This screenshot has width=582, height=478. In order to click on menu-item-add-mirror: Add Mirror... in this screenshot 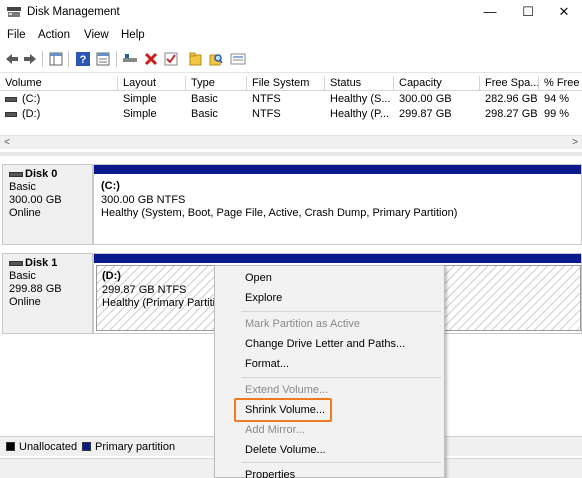, I will do `click(275, 430)`.